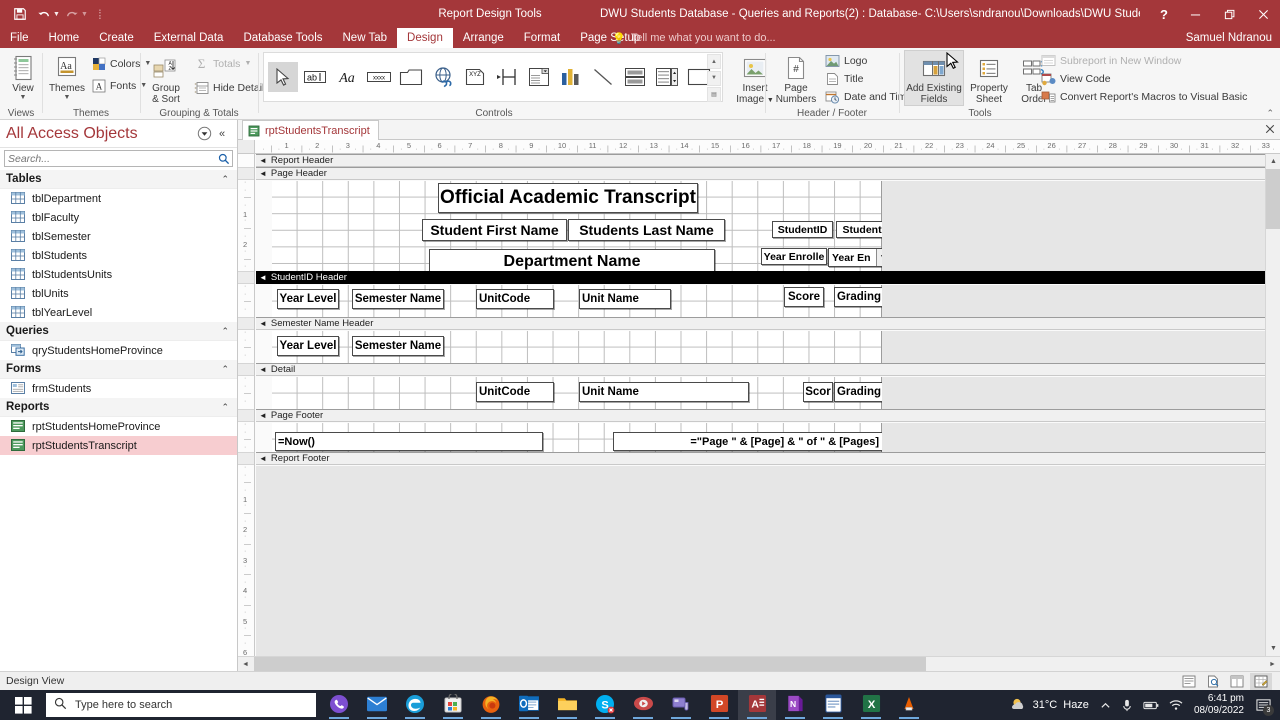 This screenshot has width=1280, height=720. What do you see at coordinates (118, 293) in the screenshot?
I see `nav-item-tblunits: tblUnits` at bounding box center [118, 293].